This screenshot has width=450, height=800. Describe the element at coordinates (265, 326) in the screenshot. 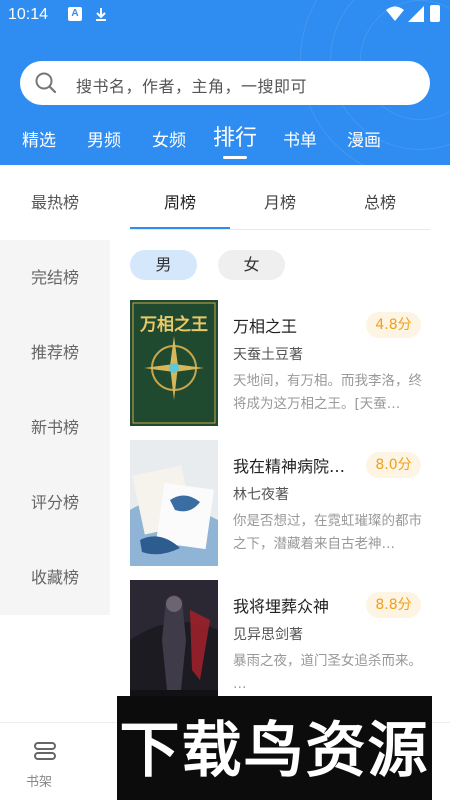

I see `book-title: 万相之王` at that location.